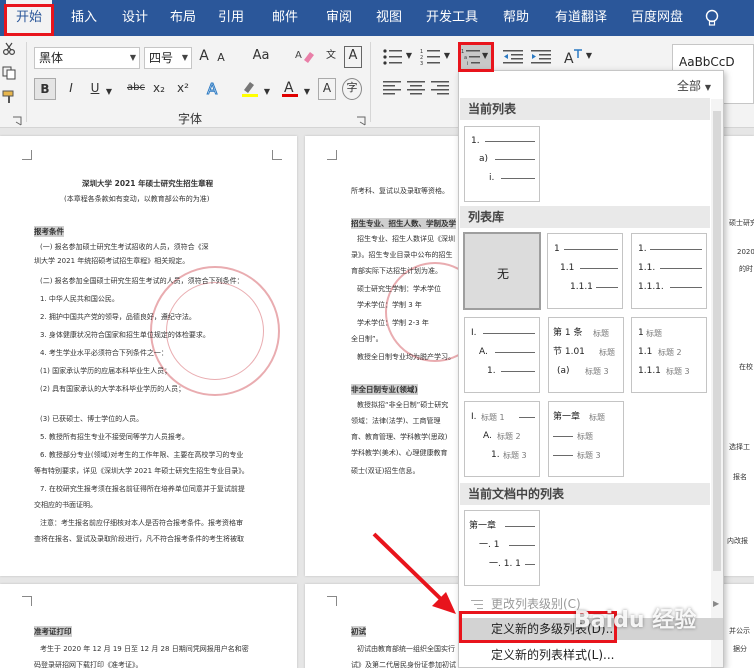  I want to click on section-current-list: 当前列表, so click(585, 109).